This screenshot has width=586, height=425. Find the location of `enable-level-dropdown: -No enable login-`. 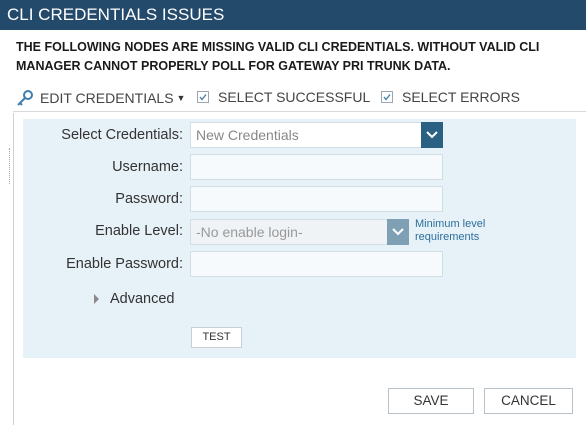

enable-level-dropdown: -No enable login- is located at coordinates (299, 232).